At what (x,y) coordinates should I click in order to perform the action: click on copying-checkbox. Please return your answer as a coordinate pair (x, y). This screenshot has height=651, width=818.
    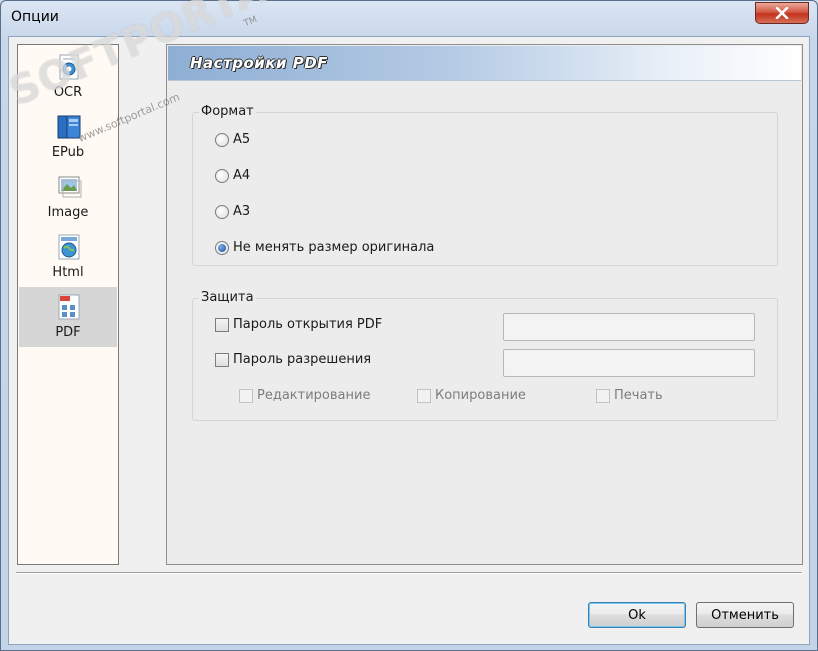
    Looking at the image, I should click on (424, 395).